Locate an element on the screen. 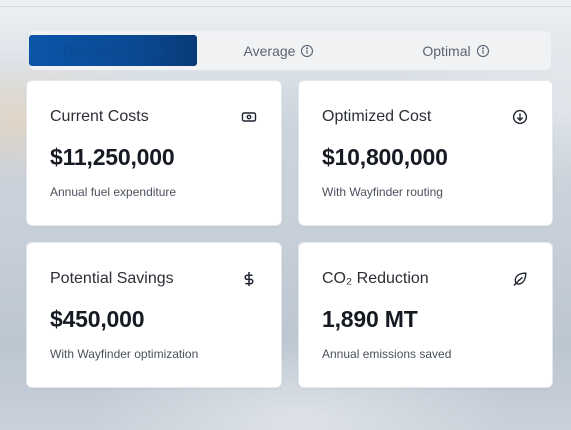 This screenshot has width=571, height=430. tab-label: Conservative is located at coordinates (103, 50).